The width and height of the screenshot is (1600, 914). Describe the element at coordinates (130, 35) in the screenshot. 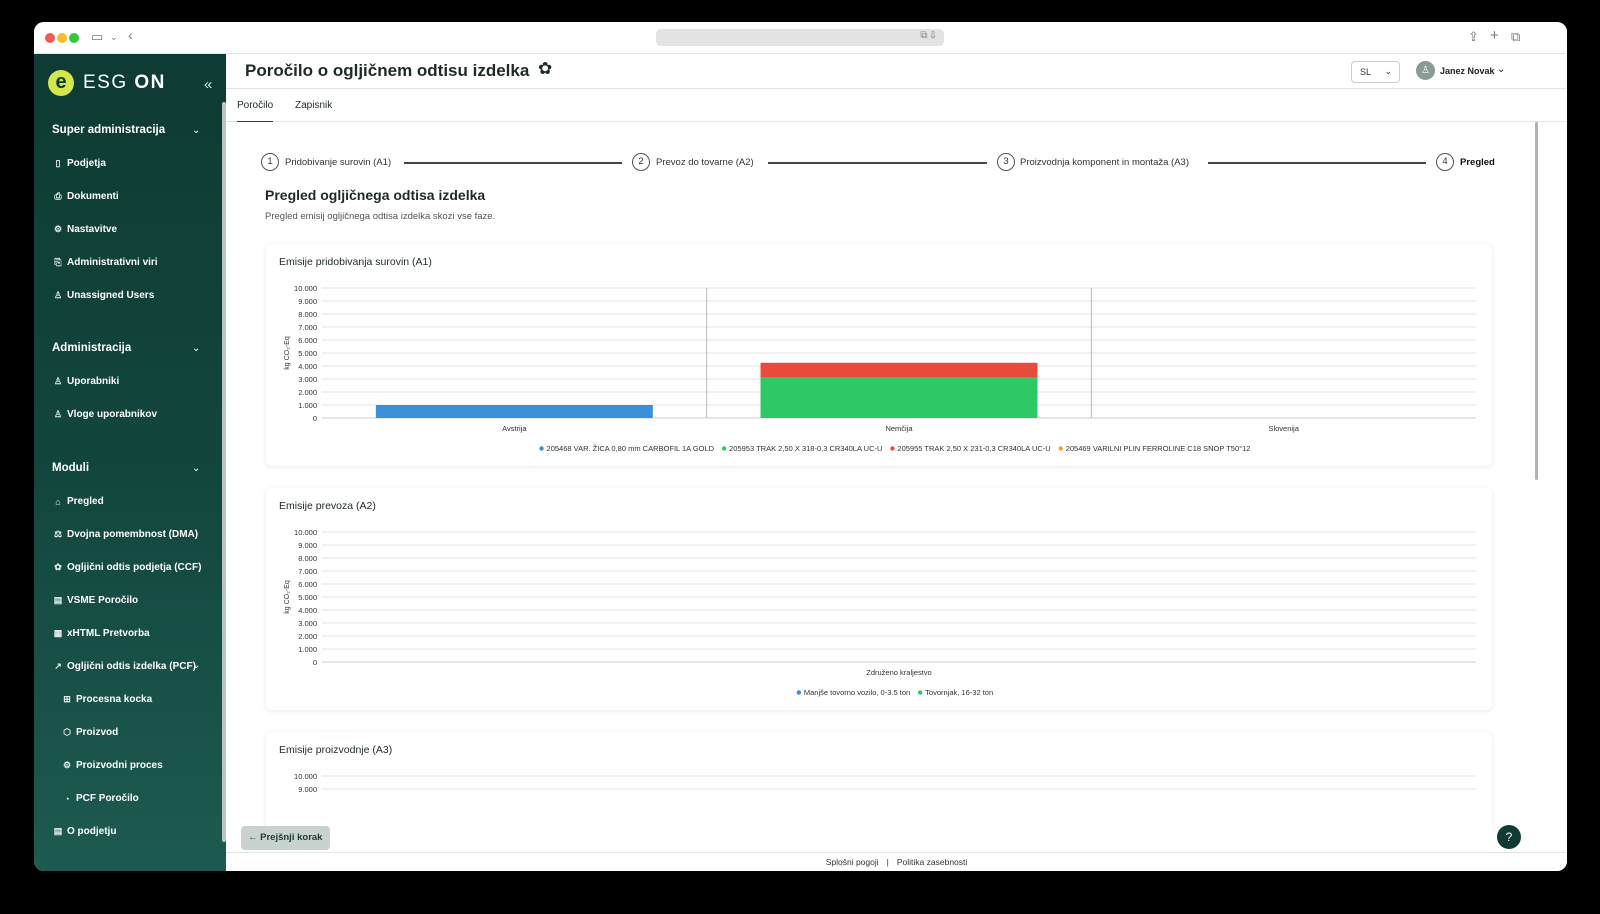

I see `back-icon: ‹` at that location.